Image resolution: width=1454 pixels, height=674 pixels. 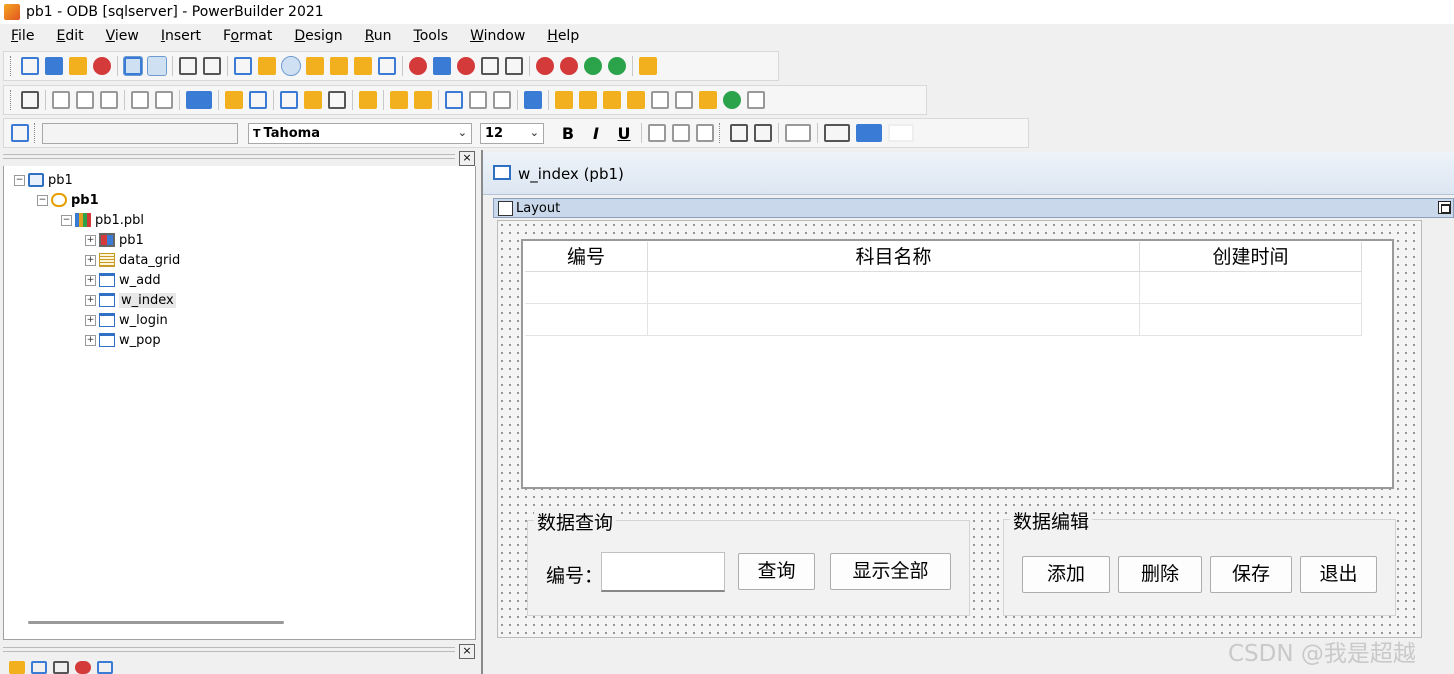 What do you see at coordinates (533, 100) in the screenshot?
I see `sync-icon` at bounding box center [533, 100].